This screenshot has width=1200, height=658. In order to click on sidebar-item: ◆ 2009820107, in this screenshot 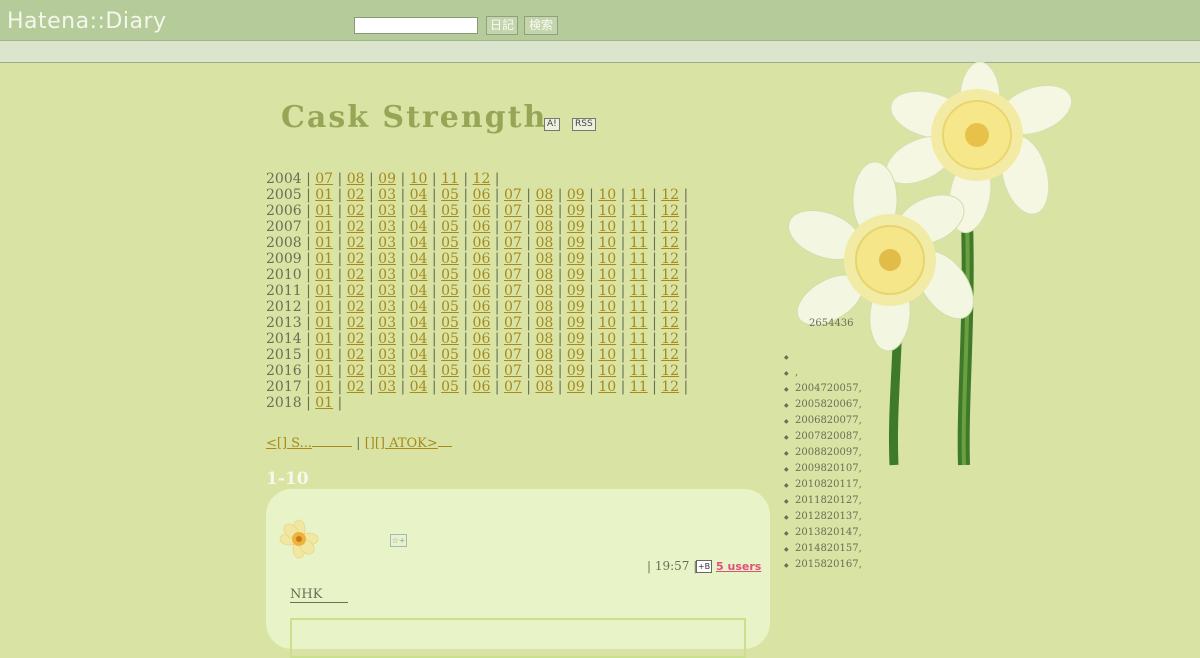, I will do `click(823, 469)`.